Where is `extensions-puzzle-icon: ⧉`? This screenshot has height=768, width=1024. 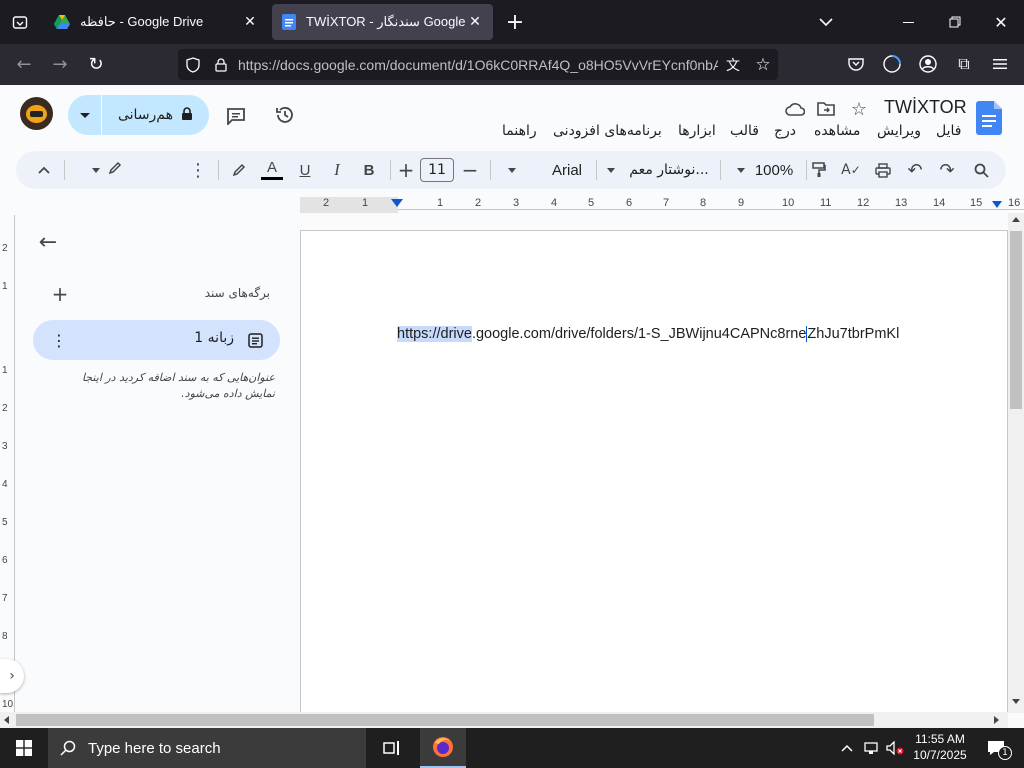 extensions-puzzle-icon: ⧉ is located at coordinates (964, 64).